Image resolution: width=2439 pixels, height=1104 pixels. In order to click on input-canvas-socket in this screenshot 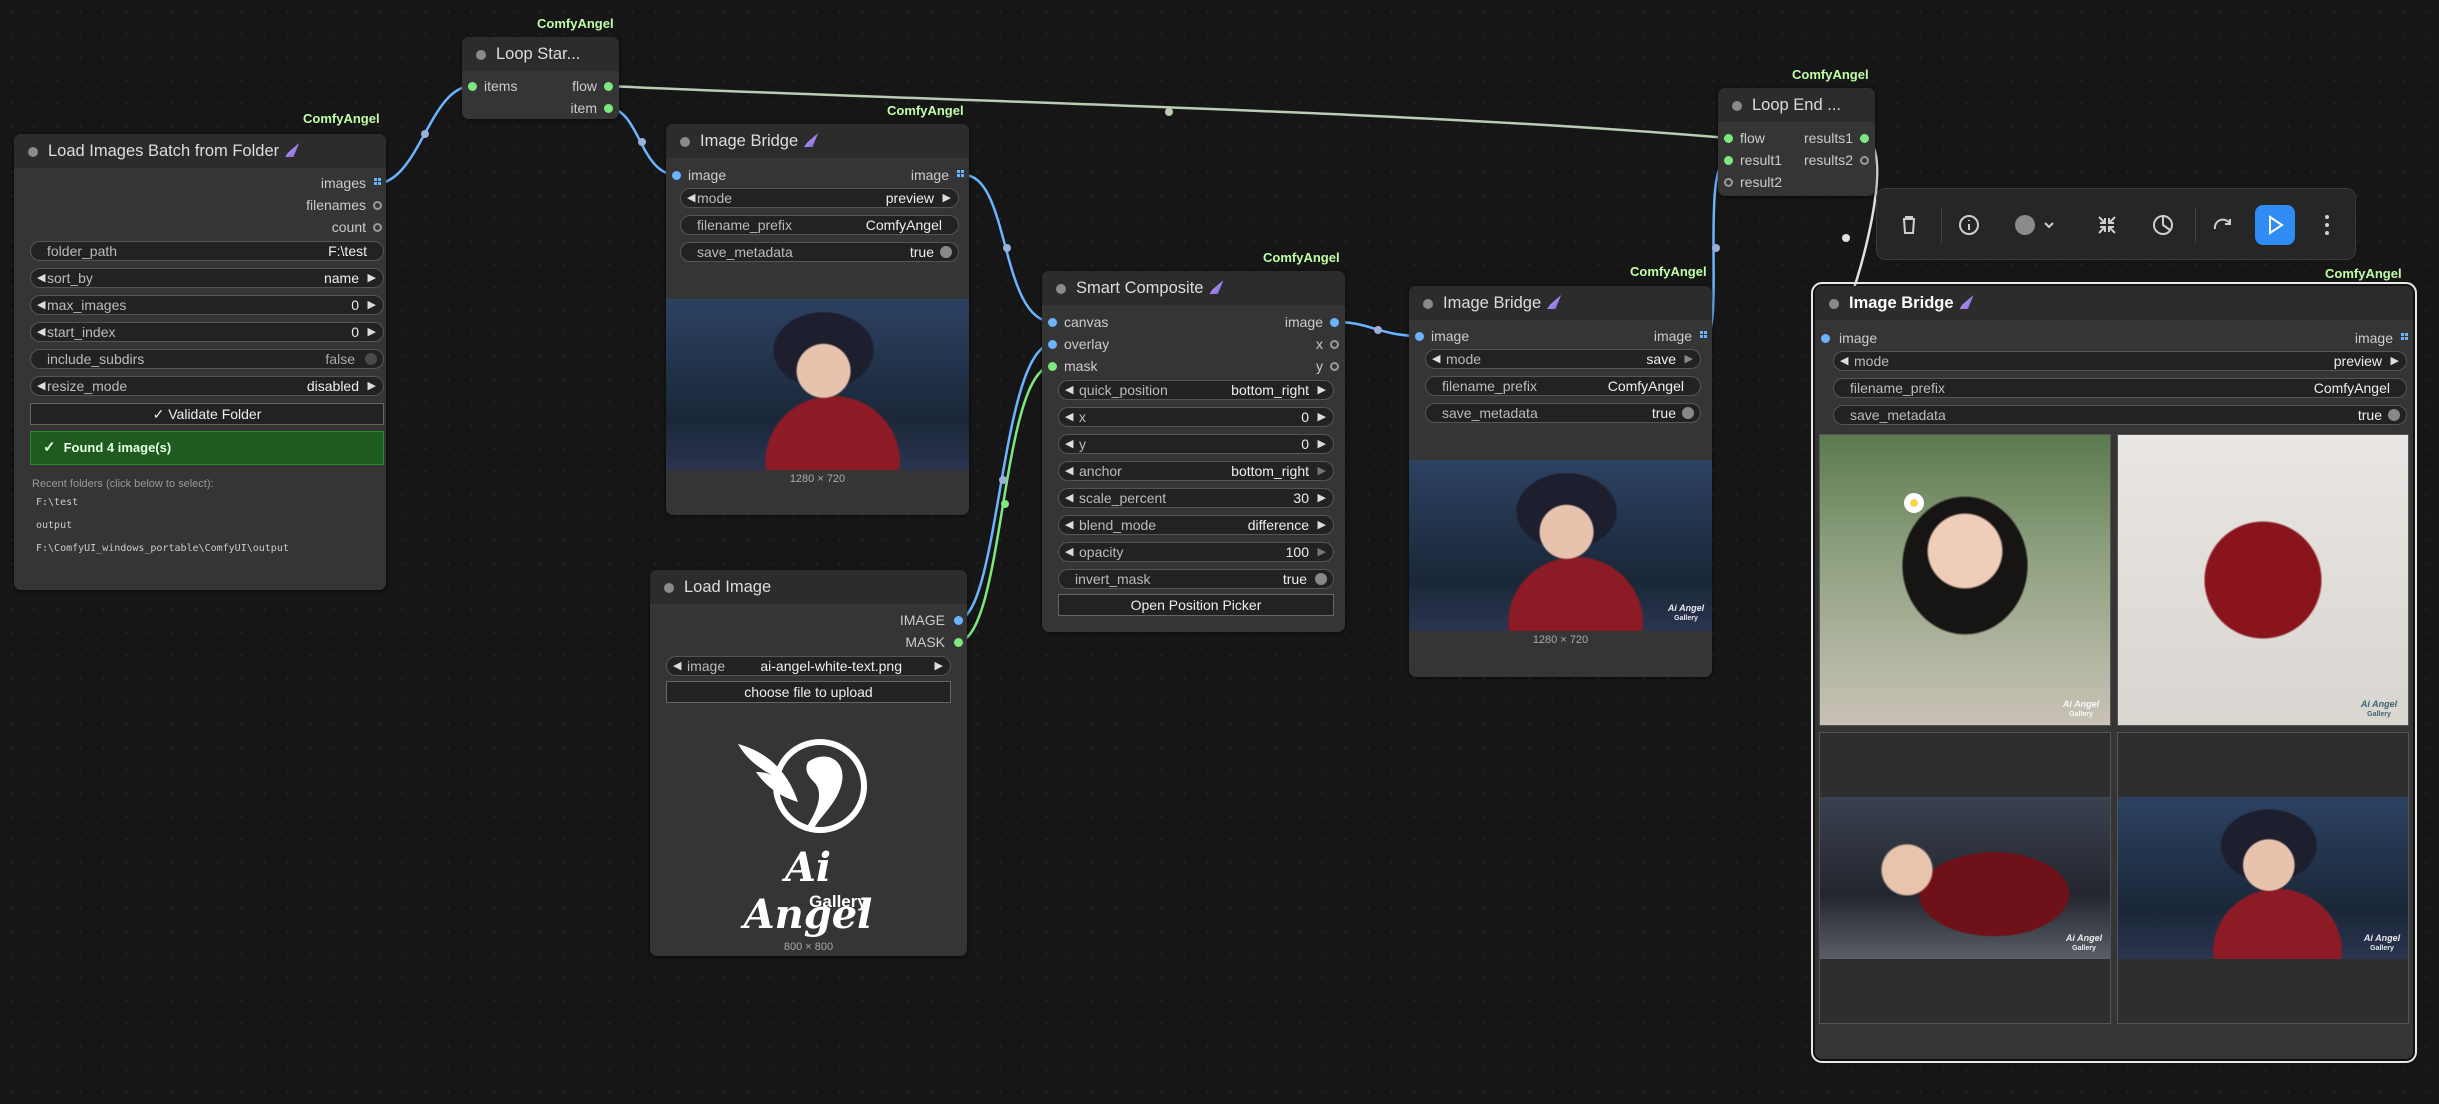, I will do `click(1052, 322)`.